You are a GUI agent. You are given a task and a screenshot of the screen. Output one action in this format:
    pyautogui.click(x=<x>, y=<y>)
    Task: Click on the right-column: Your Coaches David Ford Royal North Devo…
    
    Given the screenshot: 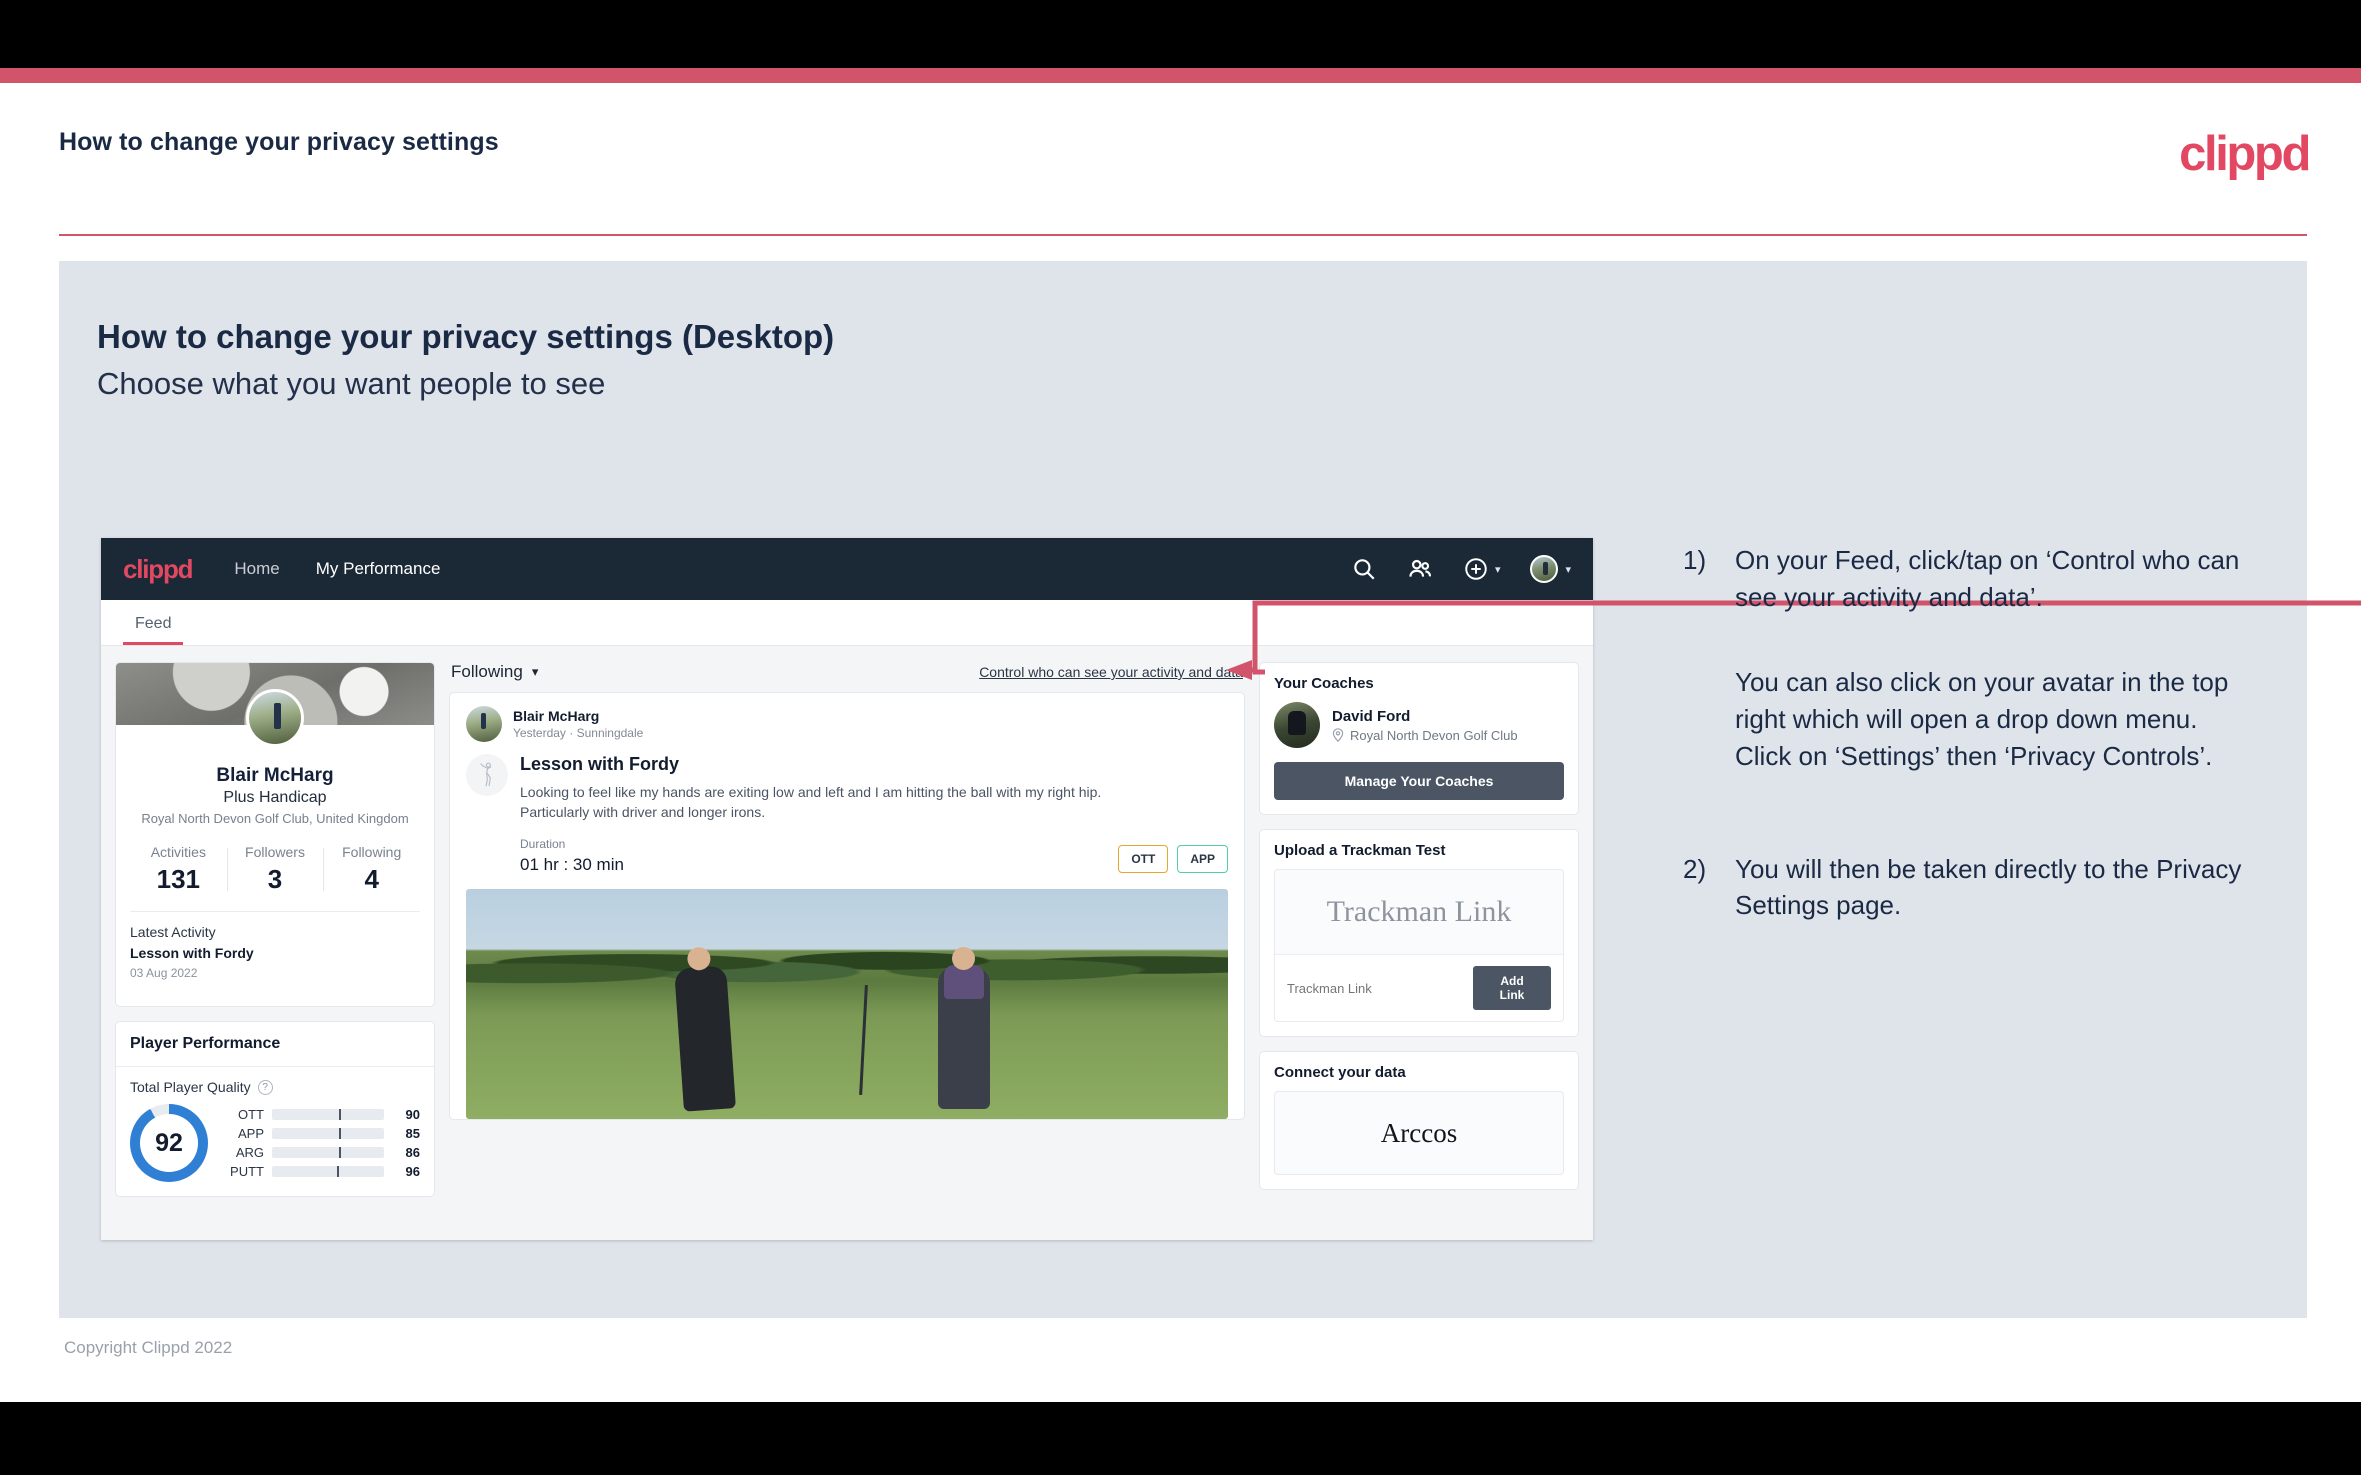 What is the action you would take?
    pyautogui.click(x=1419, y=951)
    